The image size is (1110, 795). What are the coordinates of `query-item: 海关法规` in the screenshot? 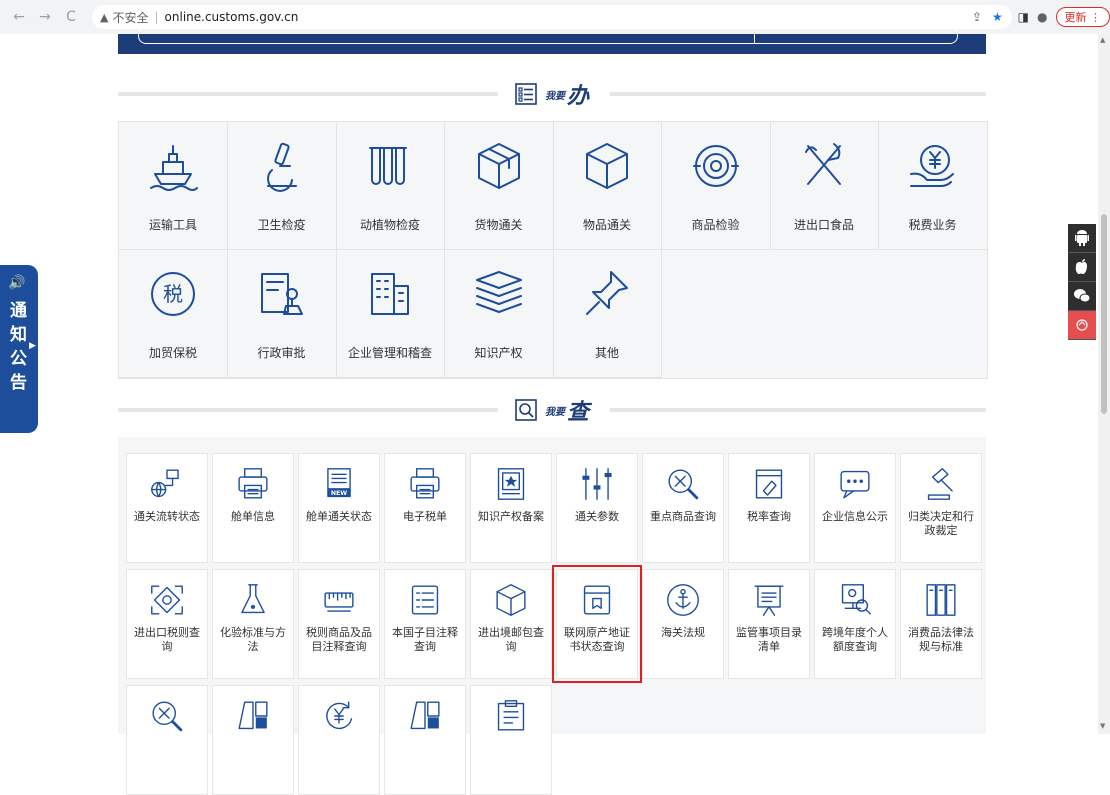 It's located at (683, 624).